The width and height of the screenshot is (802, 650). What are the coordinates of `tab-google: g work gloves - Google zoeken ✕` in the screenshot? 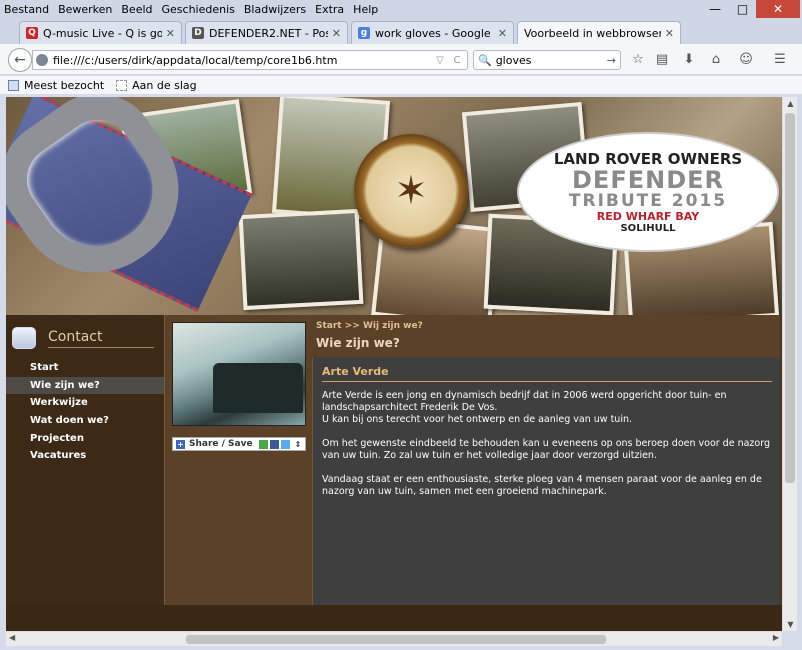 It's located at (432, 32).